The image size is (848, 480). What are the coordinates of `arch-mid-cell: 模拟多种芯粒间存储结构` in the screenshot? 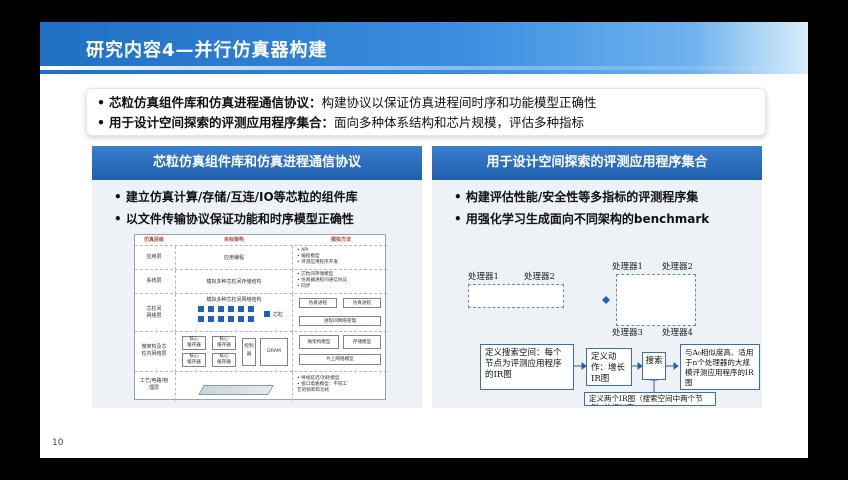 It's located at (234, 282).